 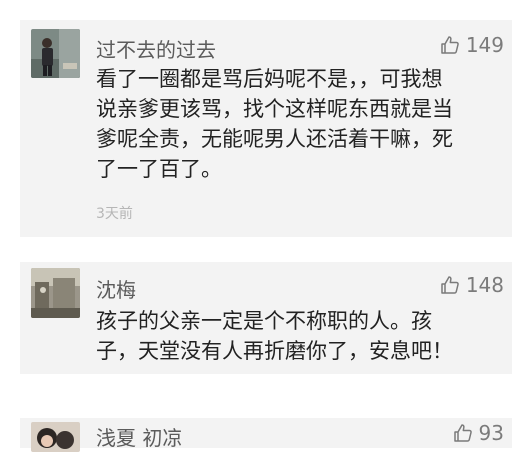 I want to click on like-count: 148, so click(x=484, y=285).